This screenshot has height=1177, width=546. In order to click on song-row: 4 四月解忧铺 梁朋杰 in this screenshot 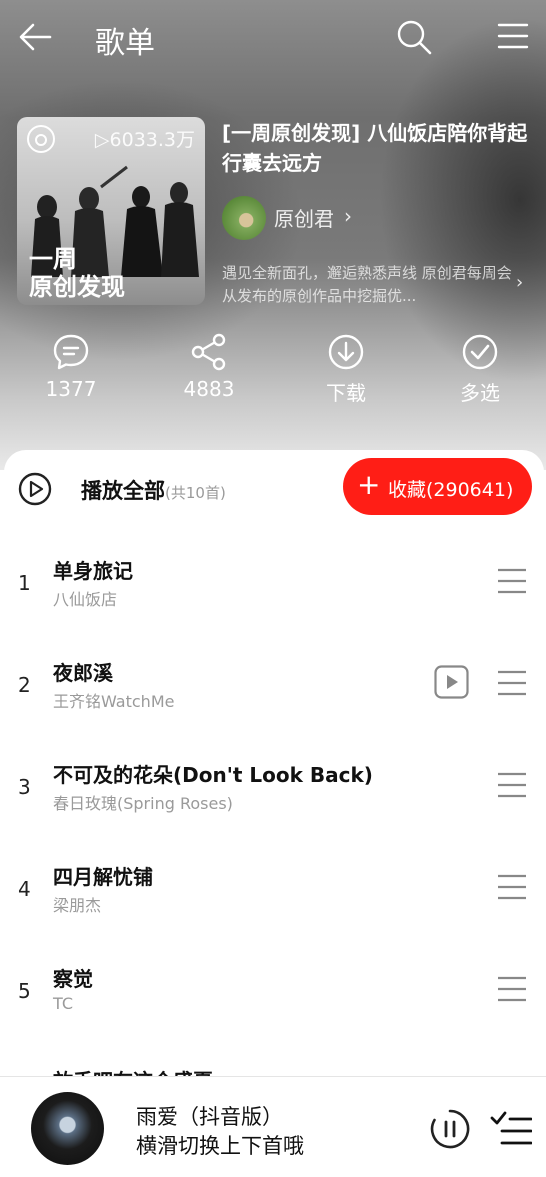, I will do `click(273, 897)`.